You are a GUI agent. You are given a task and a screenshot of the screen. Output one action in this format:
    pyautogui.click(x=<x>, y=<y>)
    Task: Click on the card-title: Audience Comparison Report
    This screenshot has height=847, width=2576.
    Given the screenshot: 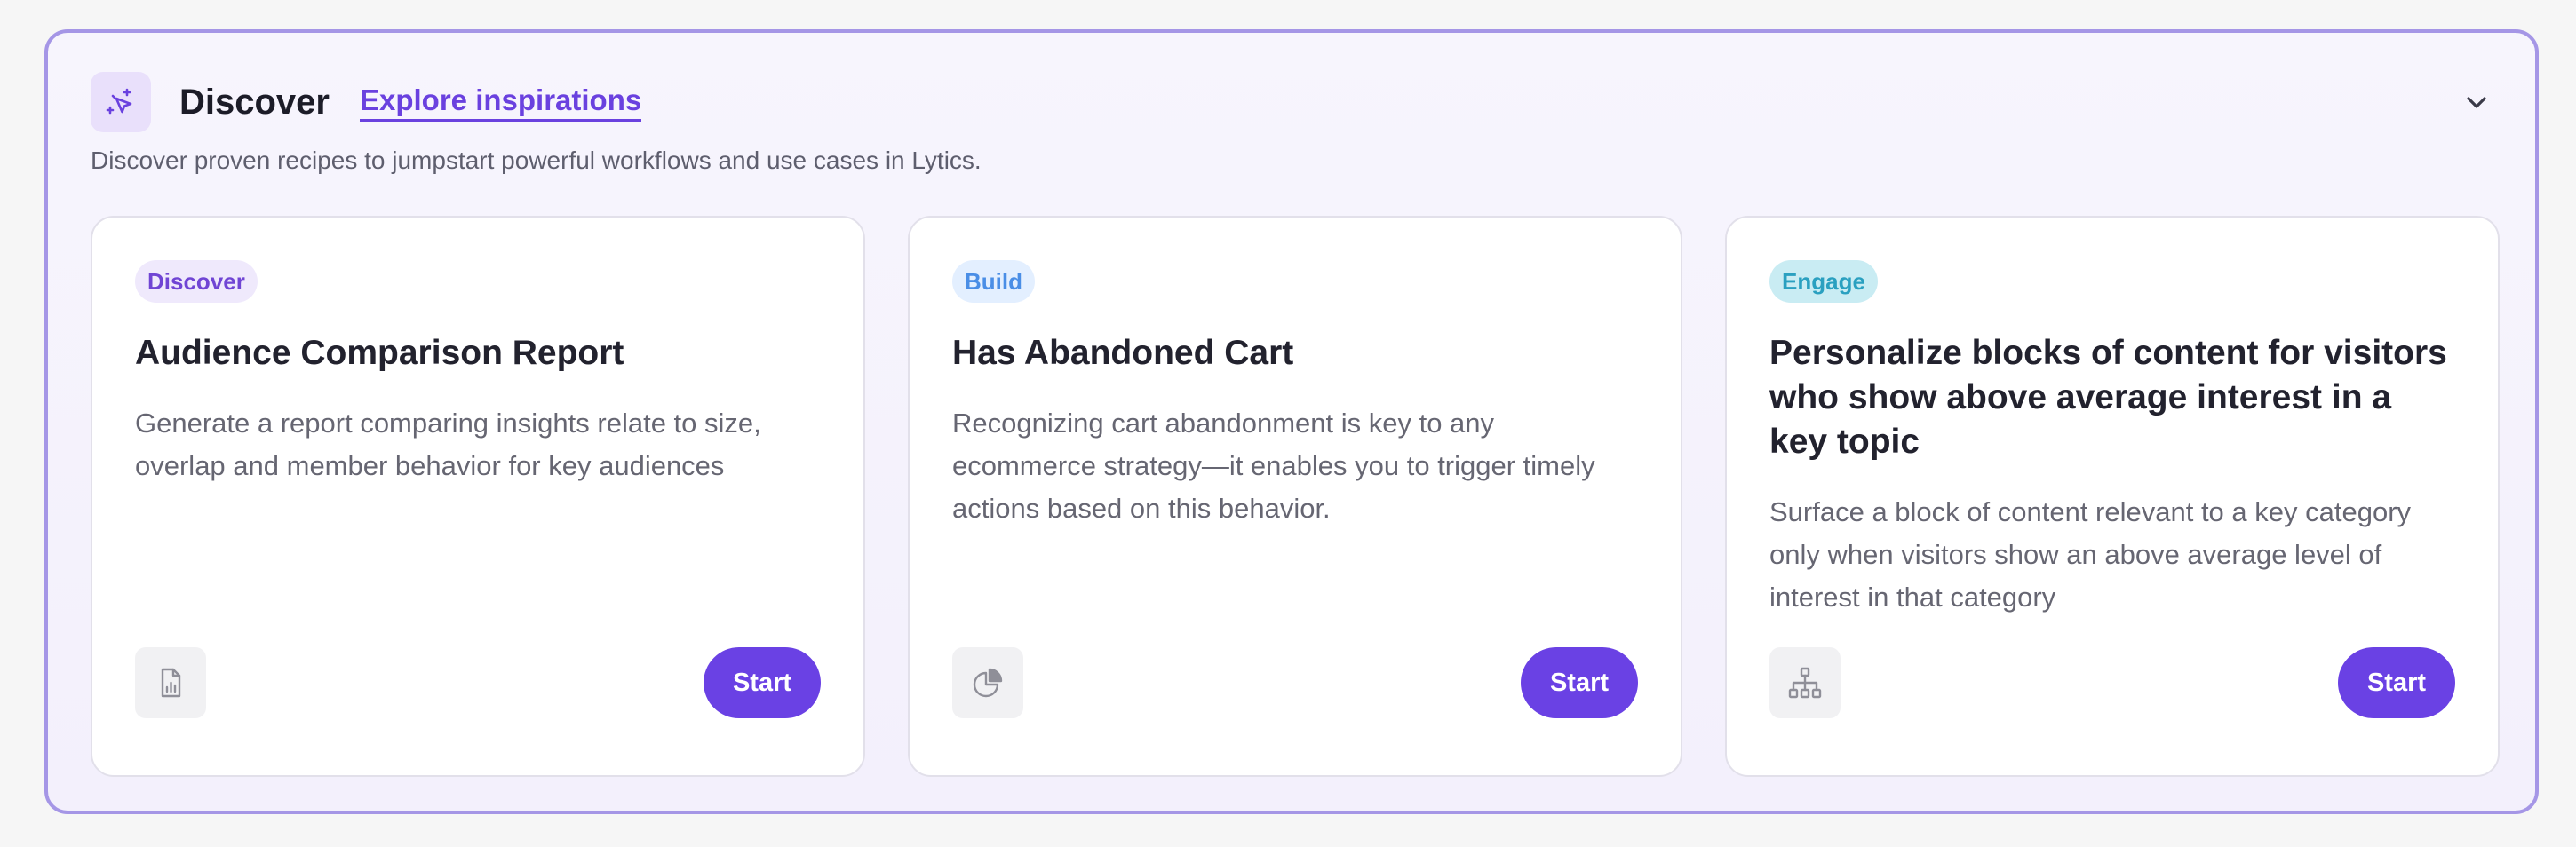 What is the action you would take?
    pyautogui.click(x=379, y=353)
    